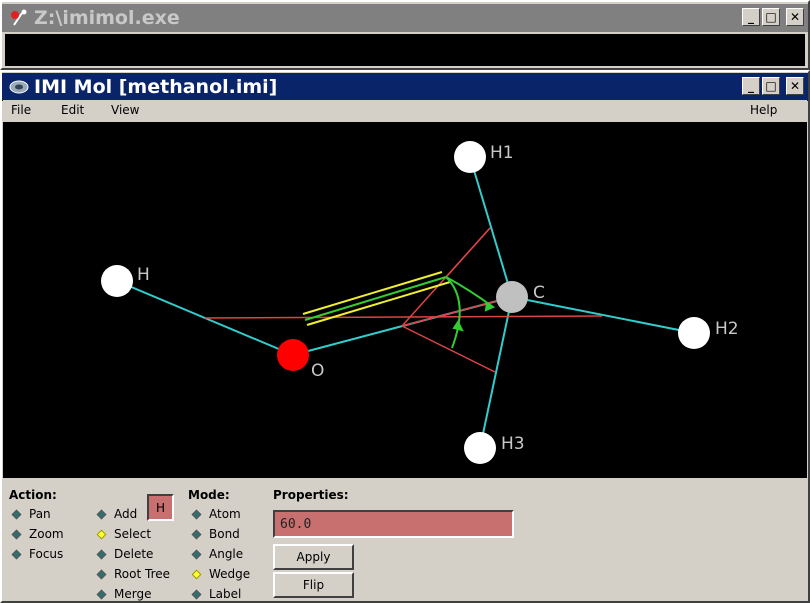  I want to click on outer-close-button: ✕, so click(795, 17).